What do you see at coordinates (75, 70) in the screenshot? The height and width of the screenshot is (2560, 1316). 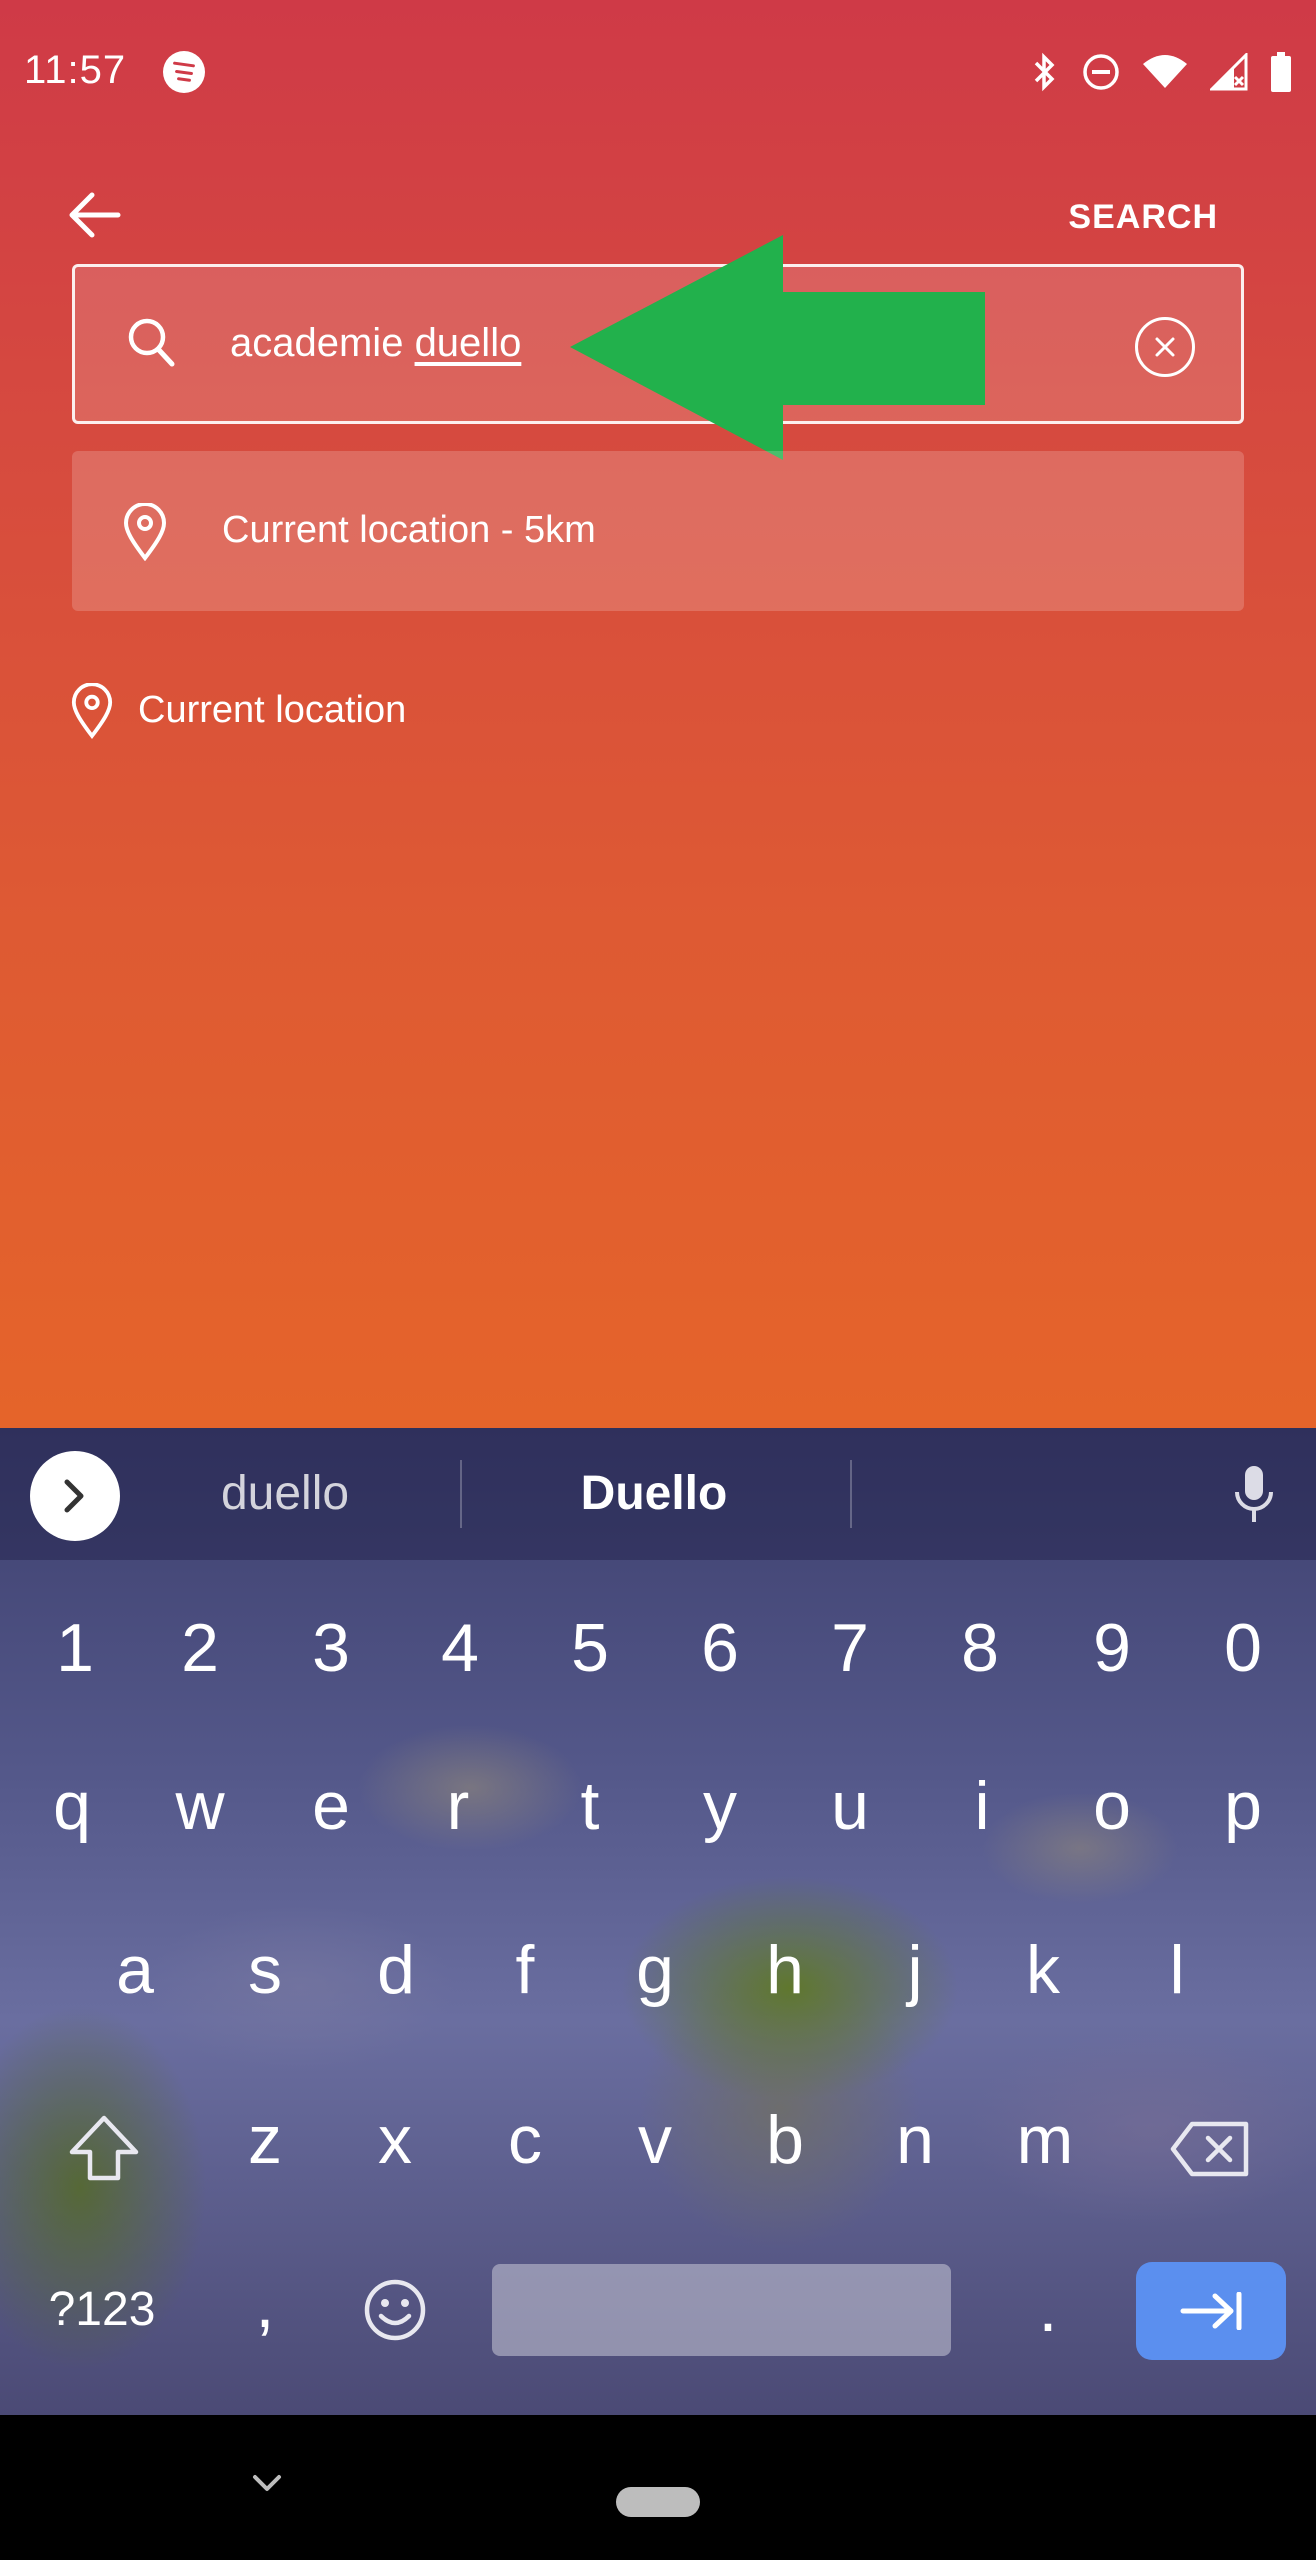 I see `status-time: 11:57` at bounding box center [75, 70].